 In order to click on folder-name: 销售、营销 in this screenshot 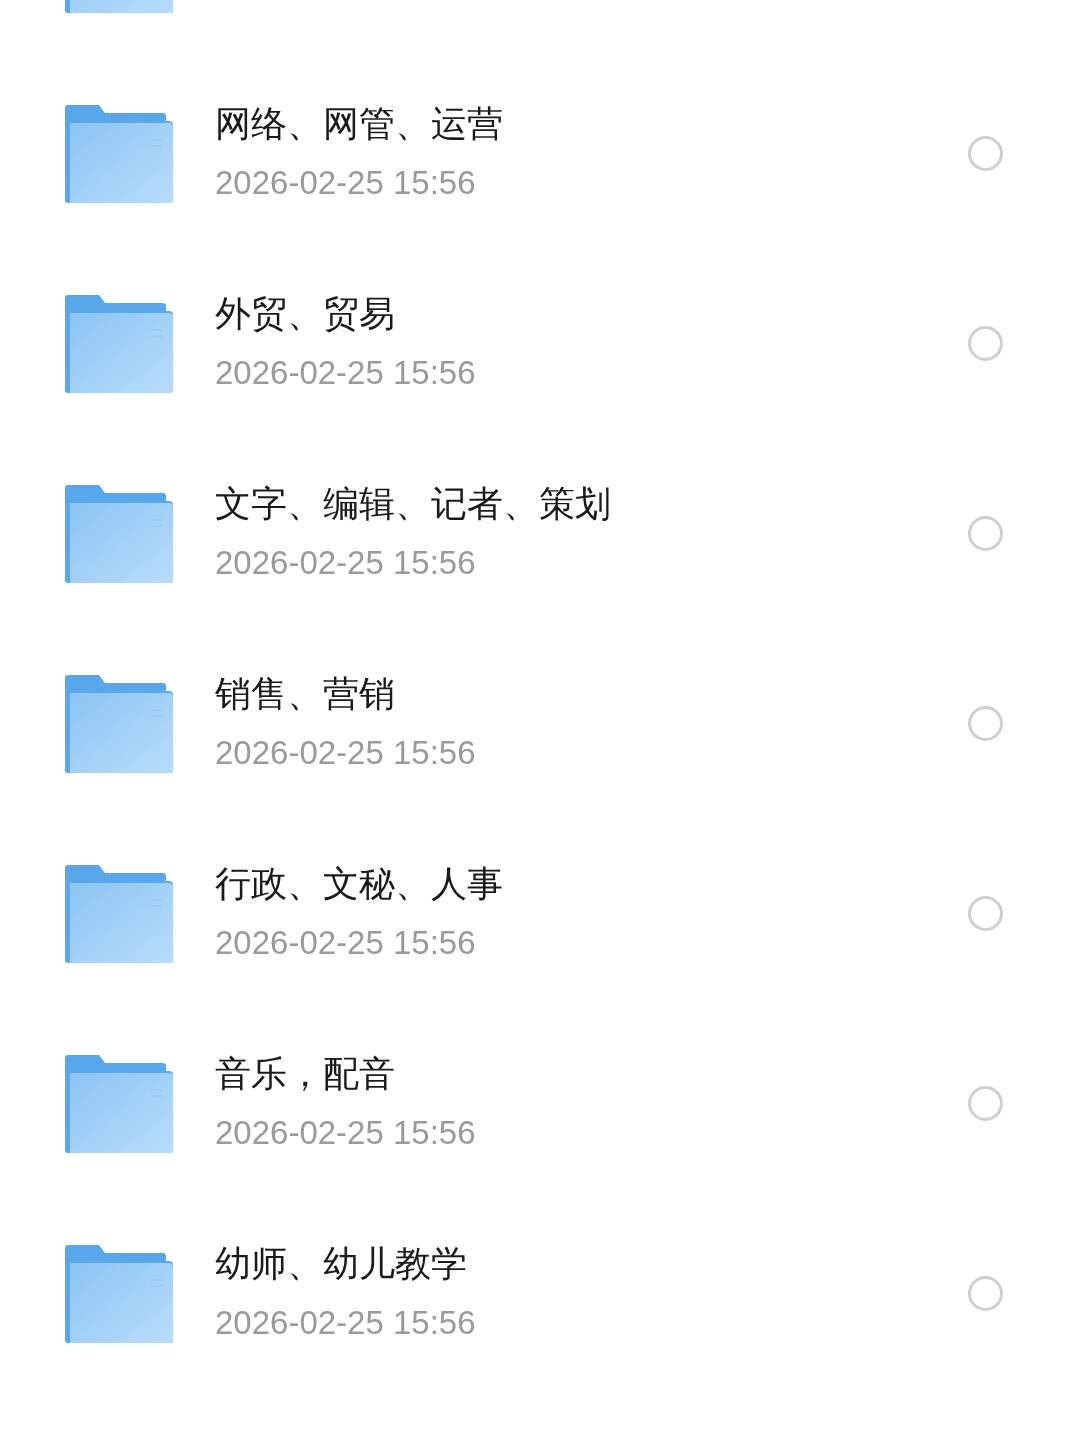, I will do `click(305, 694)`.